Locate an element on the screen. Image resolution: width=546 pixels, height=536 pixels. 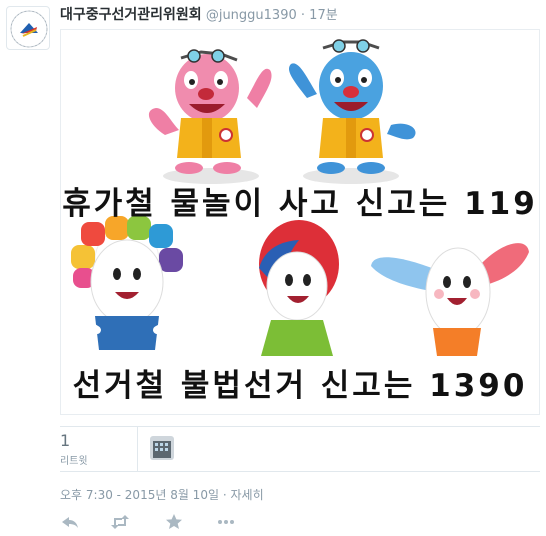
favorite-button is located at coordinates (174, 522).